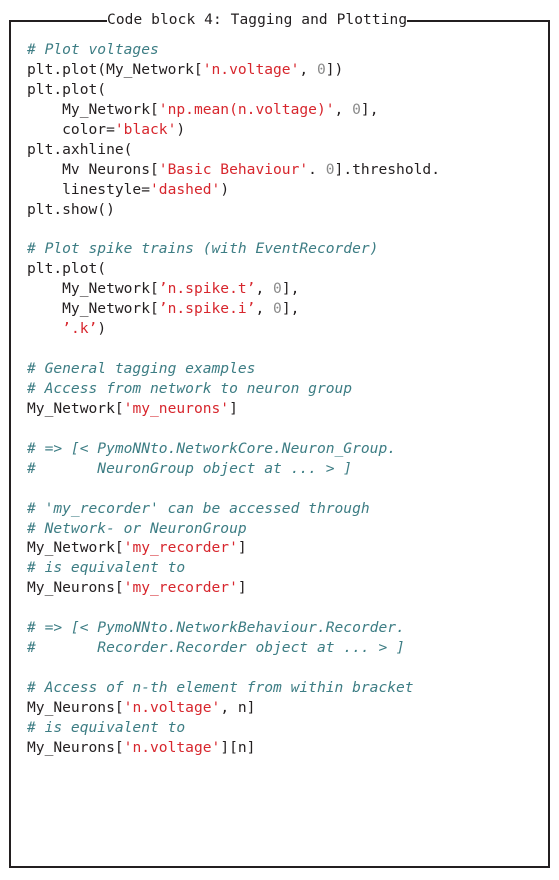 Image resolution: width=559 pixels, height=880 pixels. I want to click on code-token-plain: Mv Neurons[, so click(93, 169).